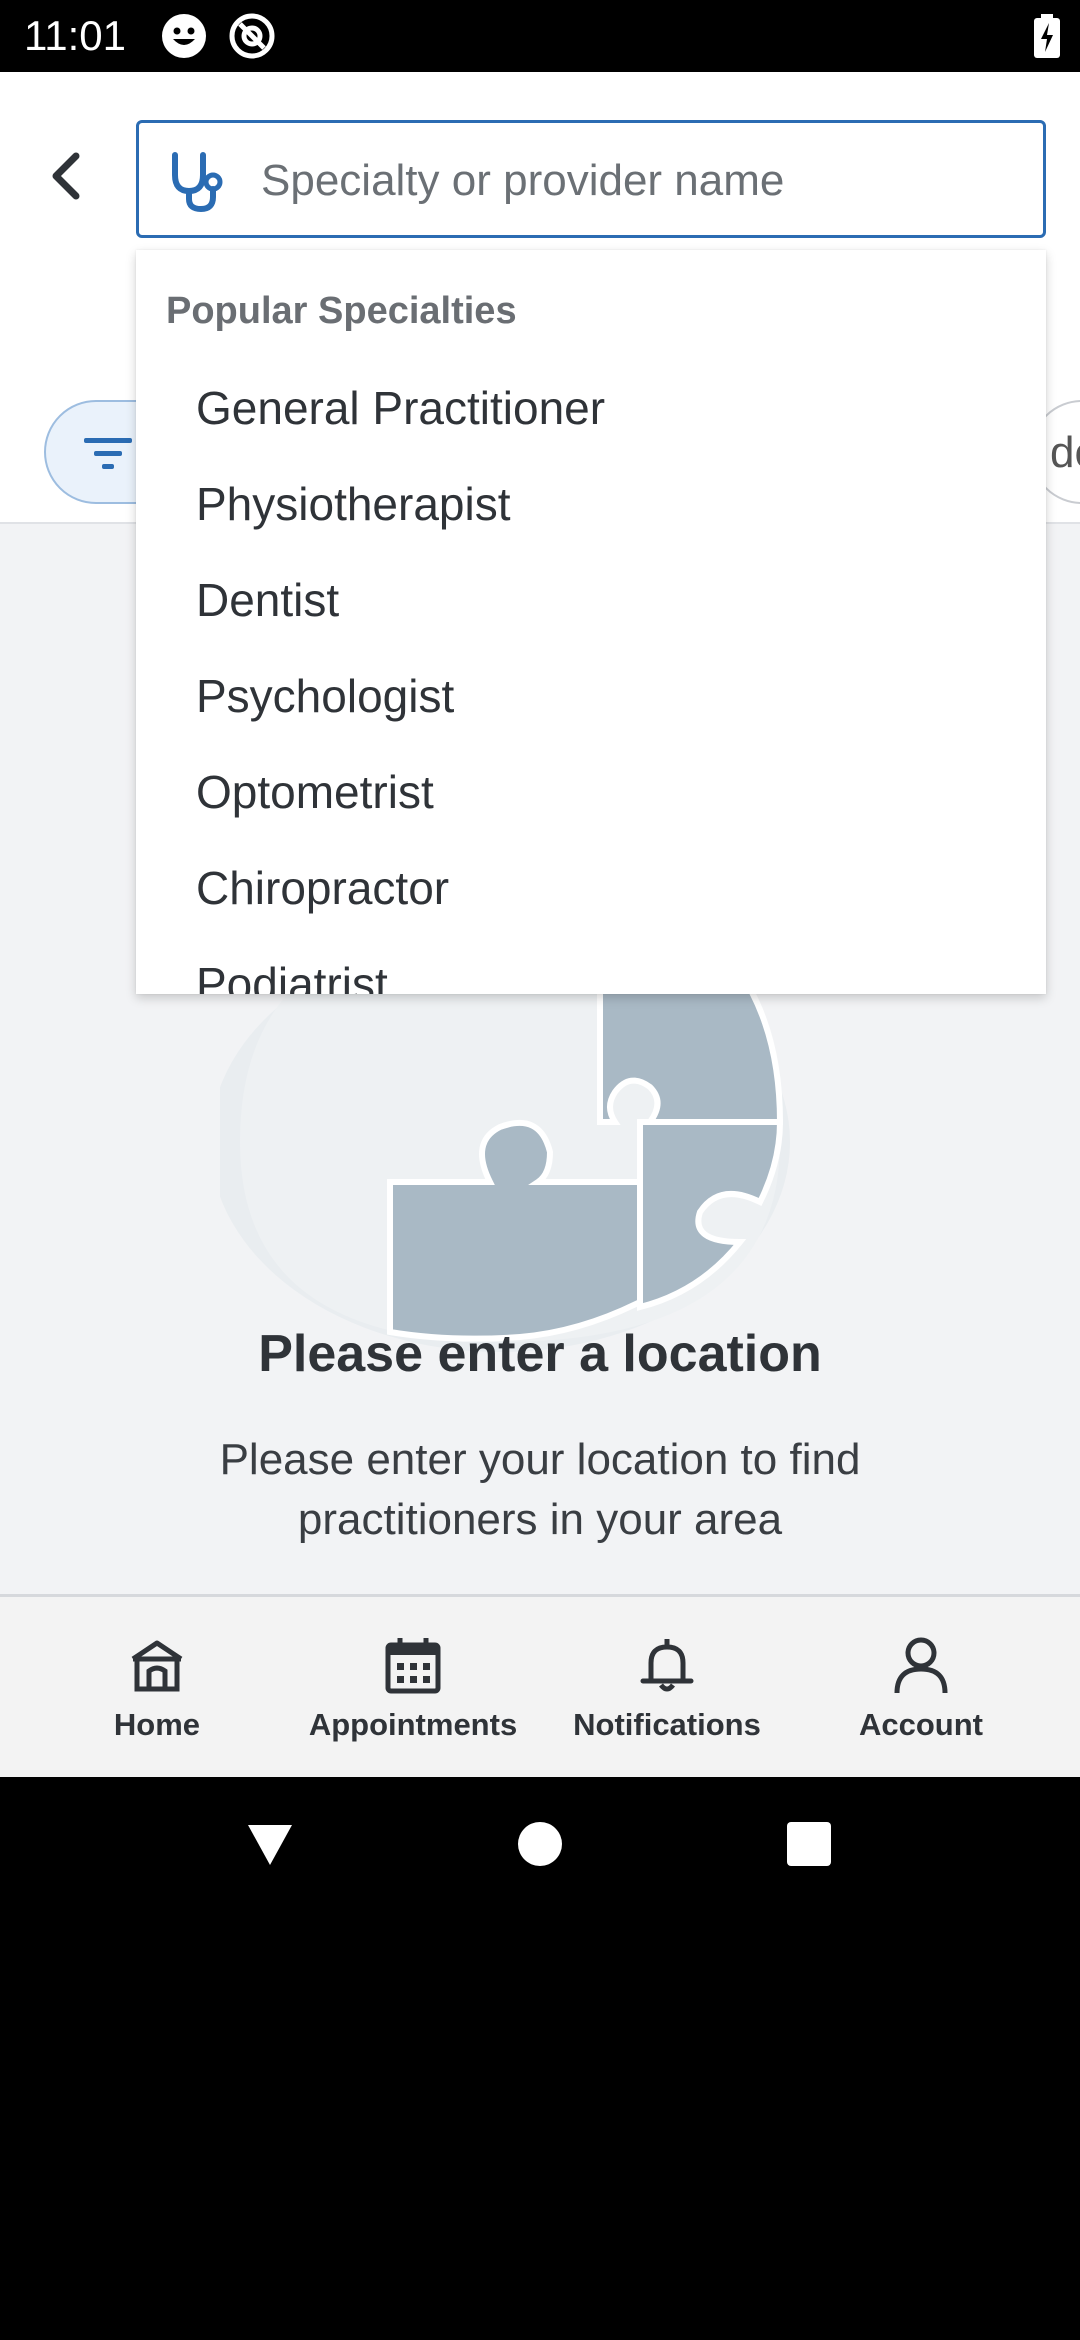  Describe the element at coordinates (540, 1354) in the screenshot. I see `empty-state-title: Please enter a location` at that location.